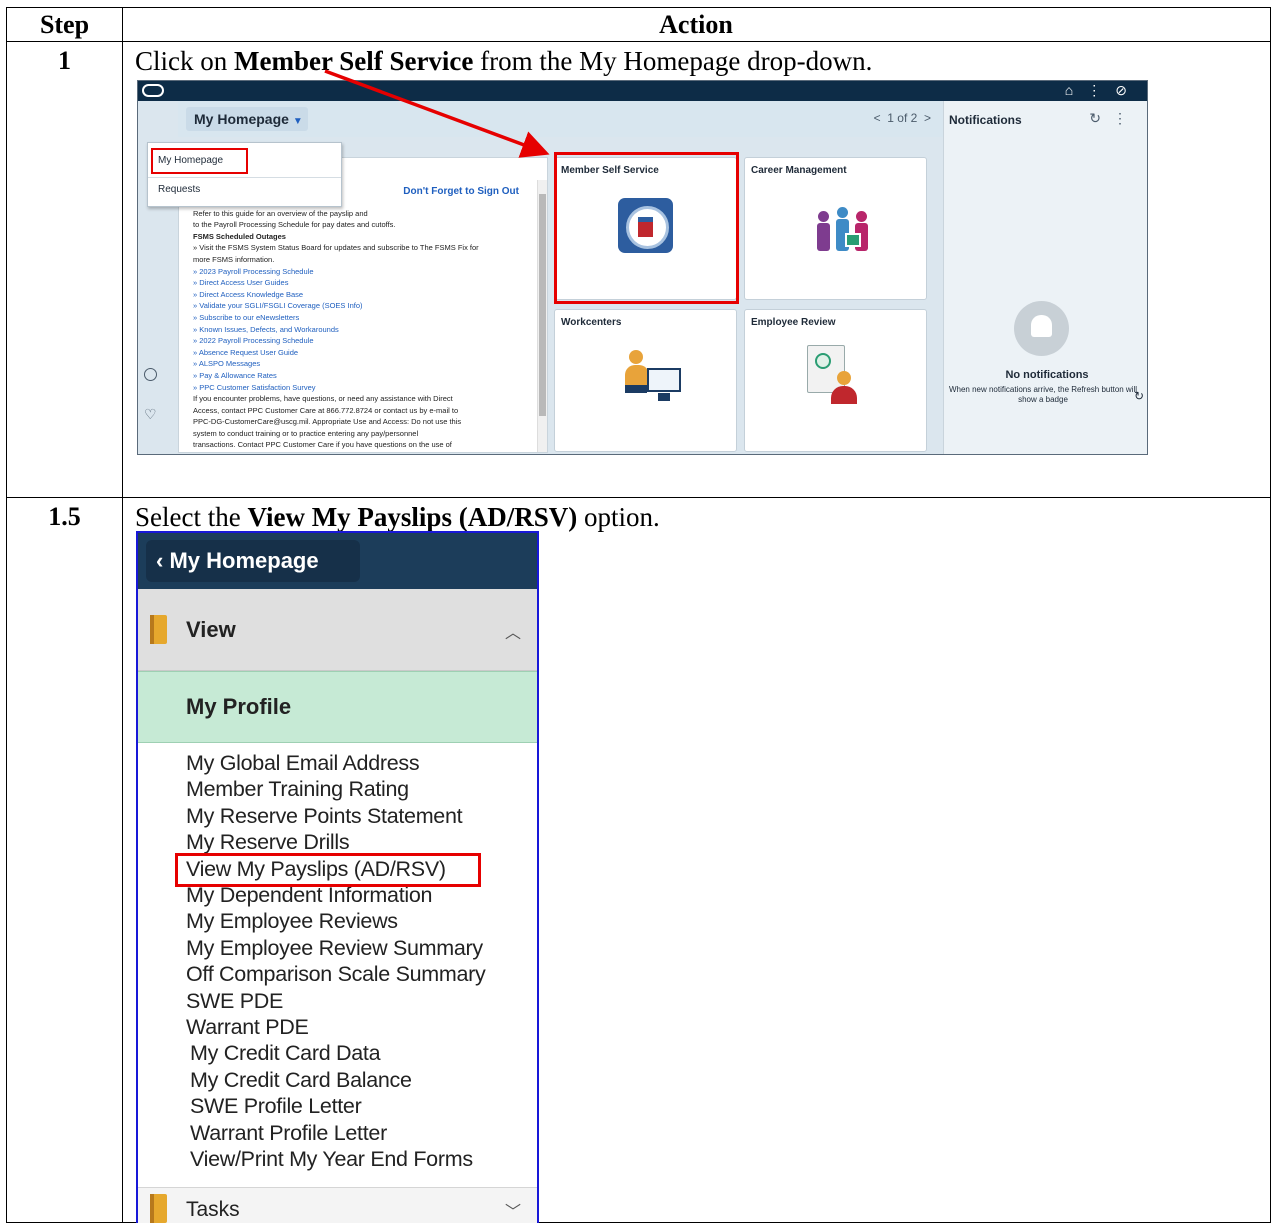 The height and width of the screenshot is (1223, 1277). I want to click on arrow-line, so click(437, 113).